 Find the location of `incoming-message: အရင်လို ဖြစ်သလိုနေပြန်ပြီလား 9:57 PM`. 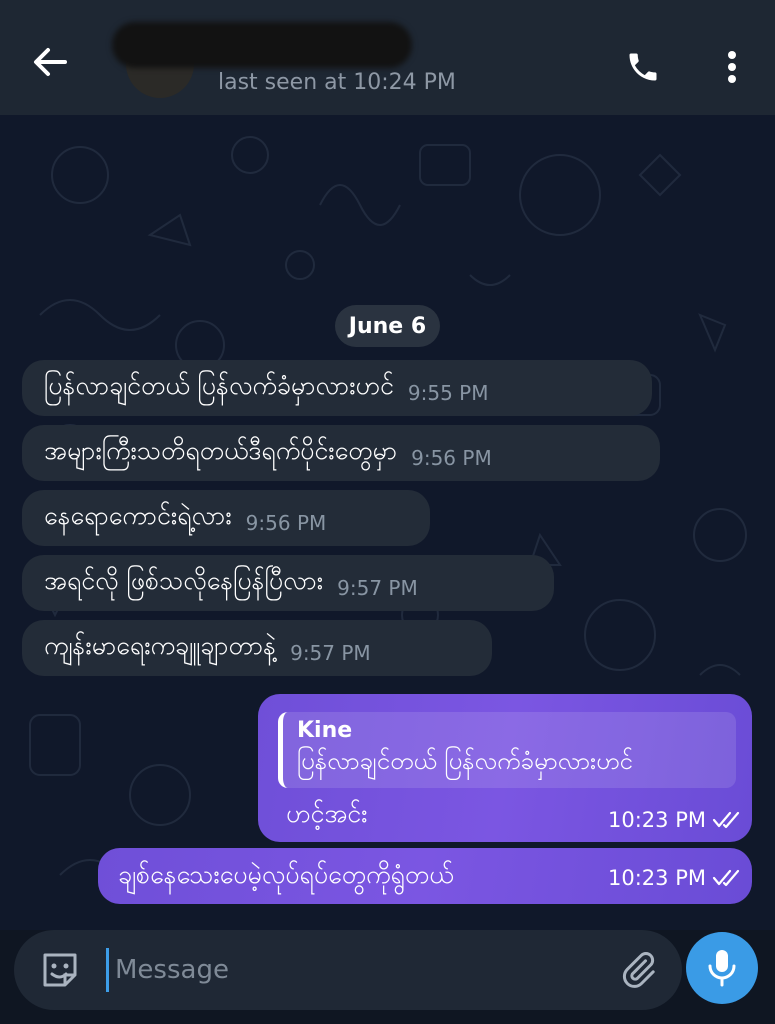

incoming-message: အရင်လို ဖြစ်သလိုနေပြန်ပြီလား 9:57 PM is located at coordinates (288, 583).